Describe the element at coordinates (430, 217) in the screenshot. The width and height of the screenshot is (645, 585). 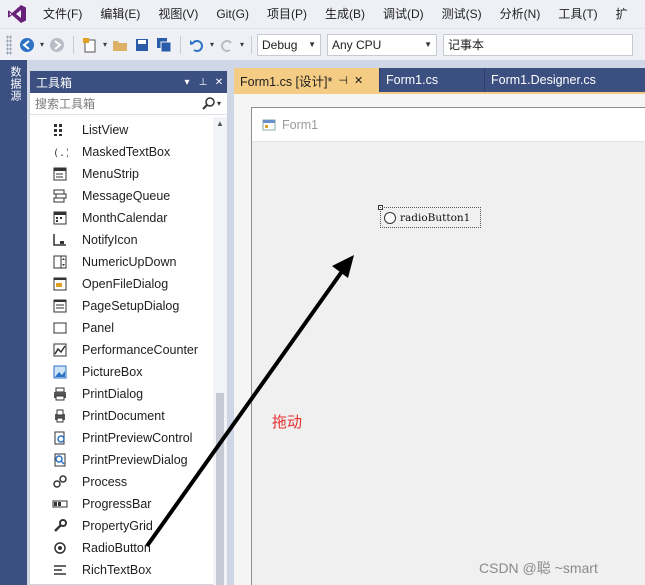
I see `radio-button-control: radioButton1` at that location.